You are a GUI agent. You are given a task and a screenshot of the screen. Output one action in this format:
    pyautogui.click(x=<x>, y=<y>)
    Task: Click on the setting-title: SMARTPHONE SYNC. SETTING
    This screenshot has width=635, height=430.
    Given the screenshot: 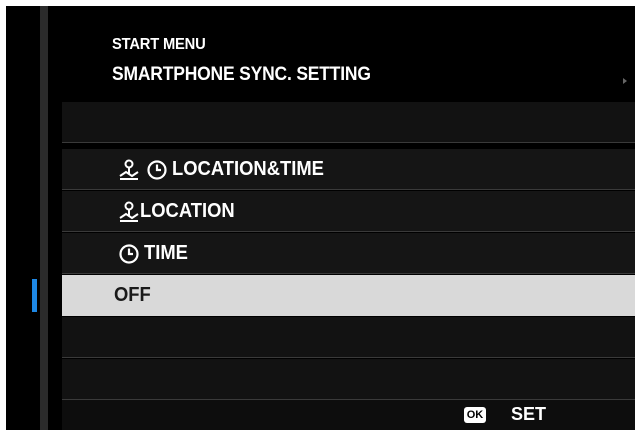 What is the action you would take?
    pyautogui.click(x=241, y=74)
    